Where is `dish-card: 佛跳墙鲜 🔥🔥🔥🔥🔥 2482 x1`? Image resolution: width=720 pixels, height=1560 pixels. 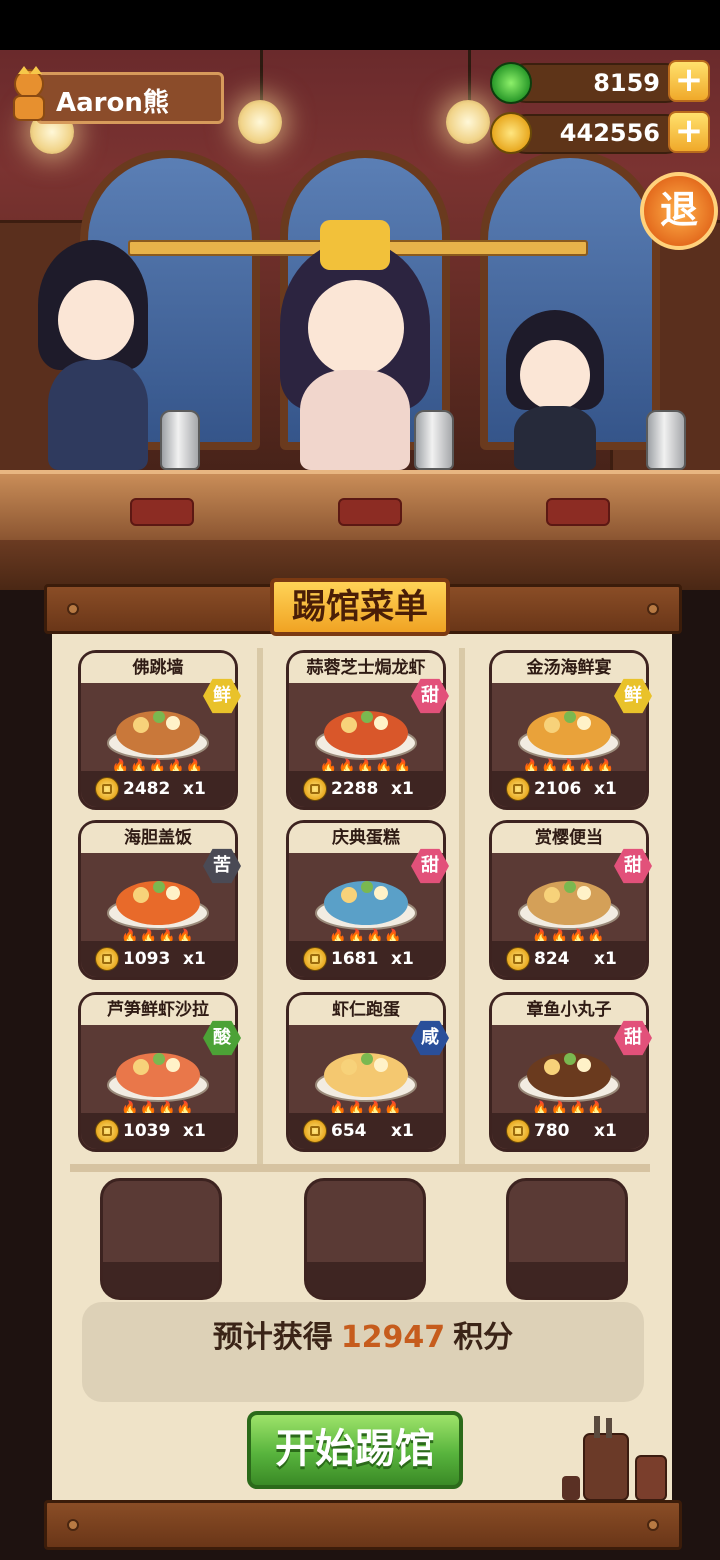
dish-card: 佛跳墙鲜 🔥🔥🔥🔥🔥 2482 x1 is located at coordinates (159, 730).